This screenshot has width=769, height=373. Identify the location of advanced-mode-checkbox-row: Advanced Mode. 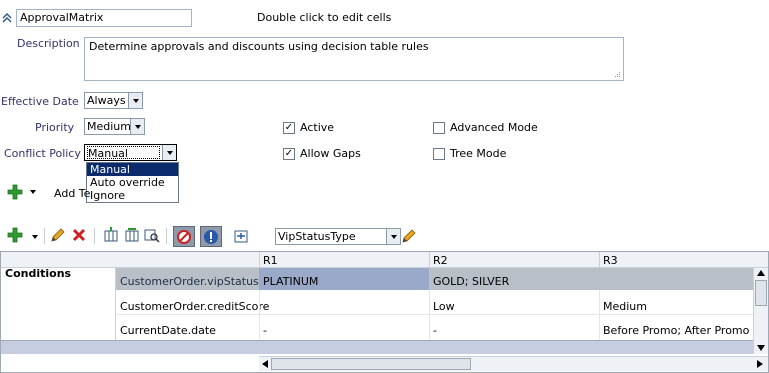
(485, 127).